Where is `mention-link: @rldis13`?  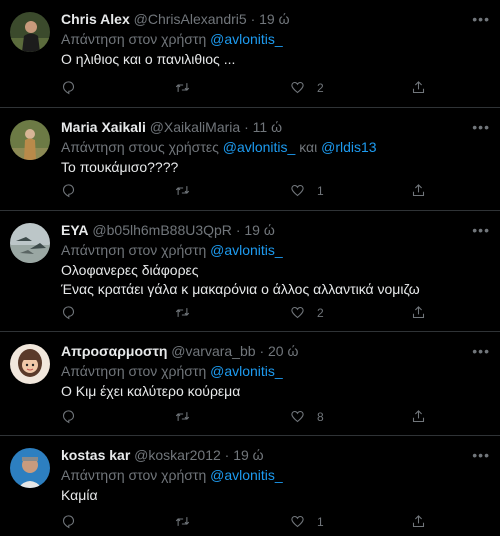 mention-link: @rldis13 is located at coordinates (348, 147).